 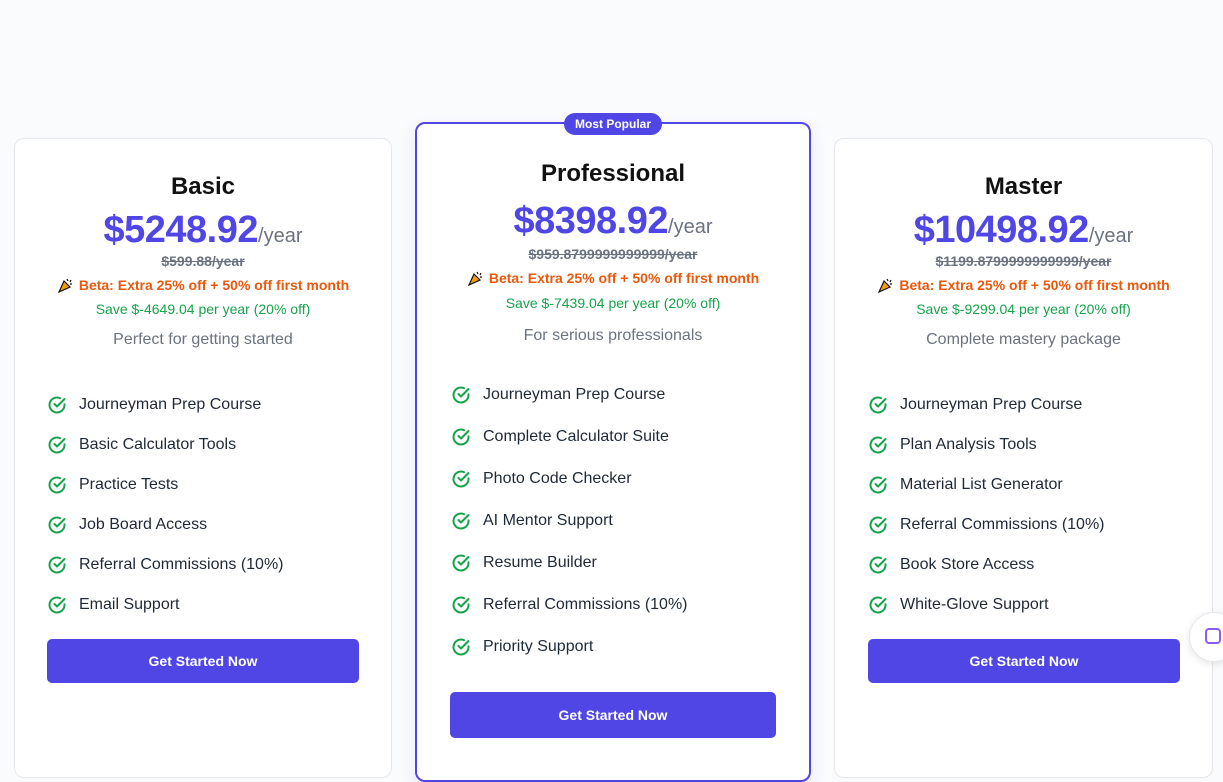 What do you see at coordinates (625, 647) in the screenshot?
I see `feature-item: Priority Support` at bounding box center [625, 647].